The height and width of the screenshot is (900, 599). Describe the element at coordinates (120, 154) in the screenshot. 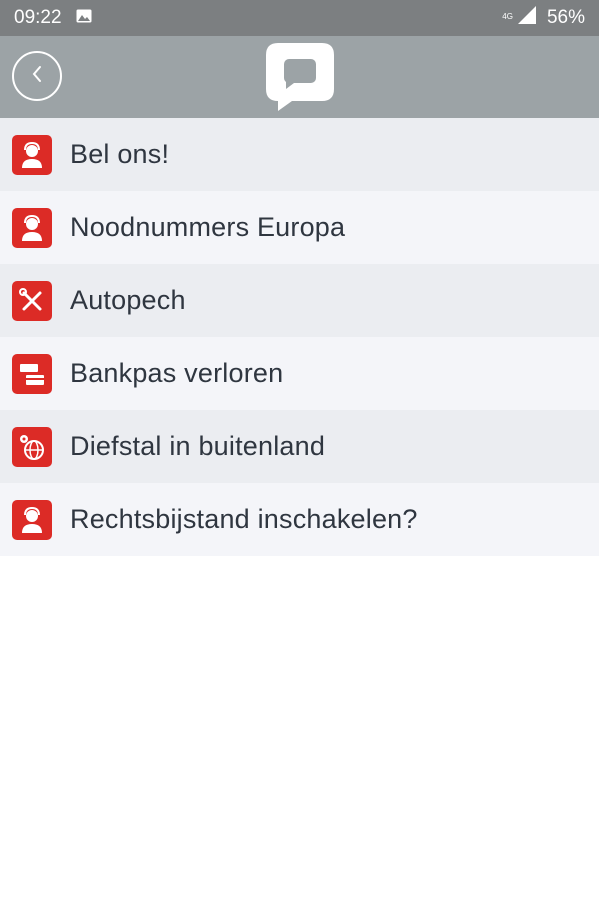

I see `menu-item-label: Bel ons!` at that location.